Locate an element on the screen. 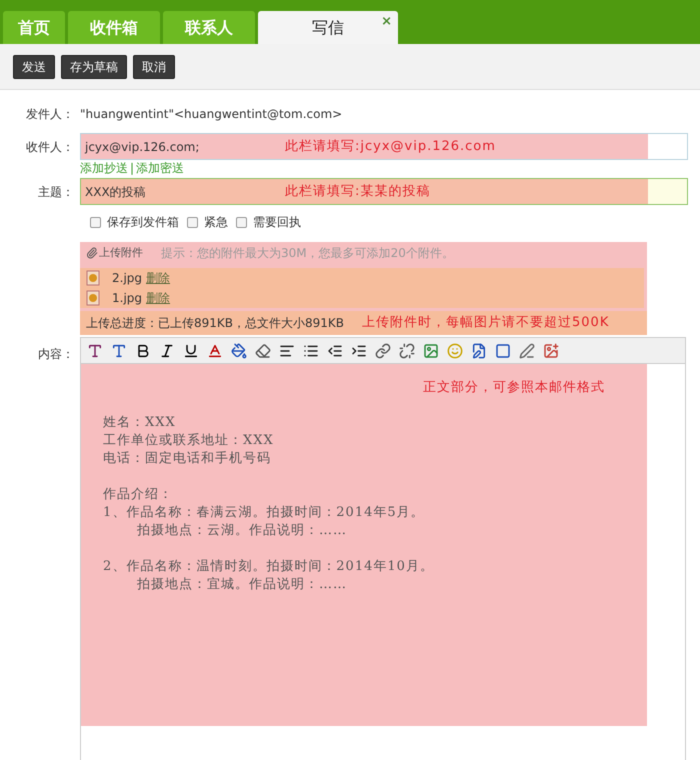  tab: 联系人 is located at coordinates (209, 27).